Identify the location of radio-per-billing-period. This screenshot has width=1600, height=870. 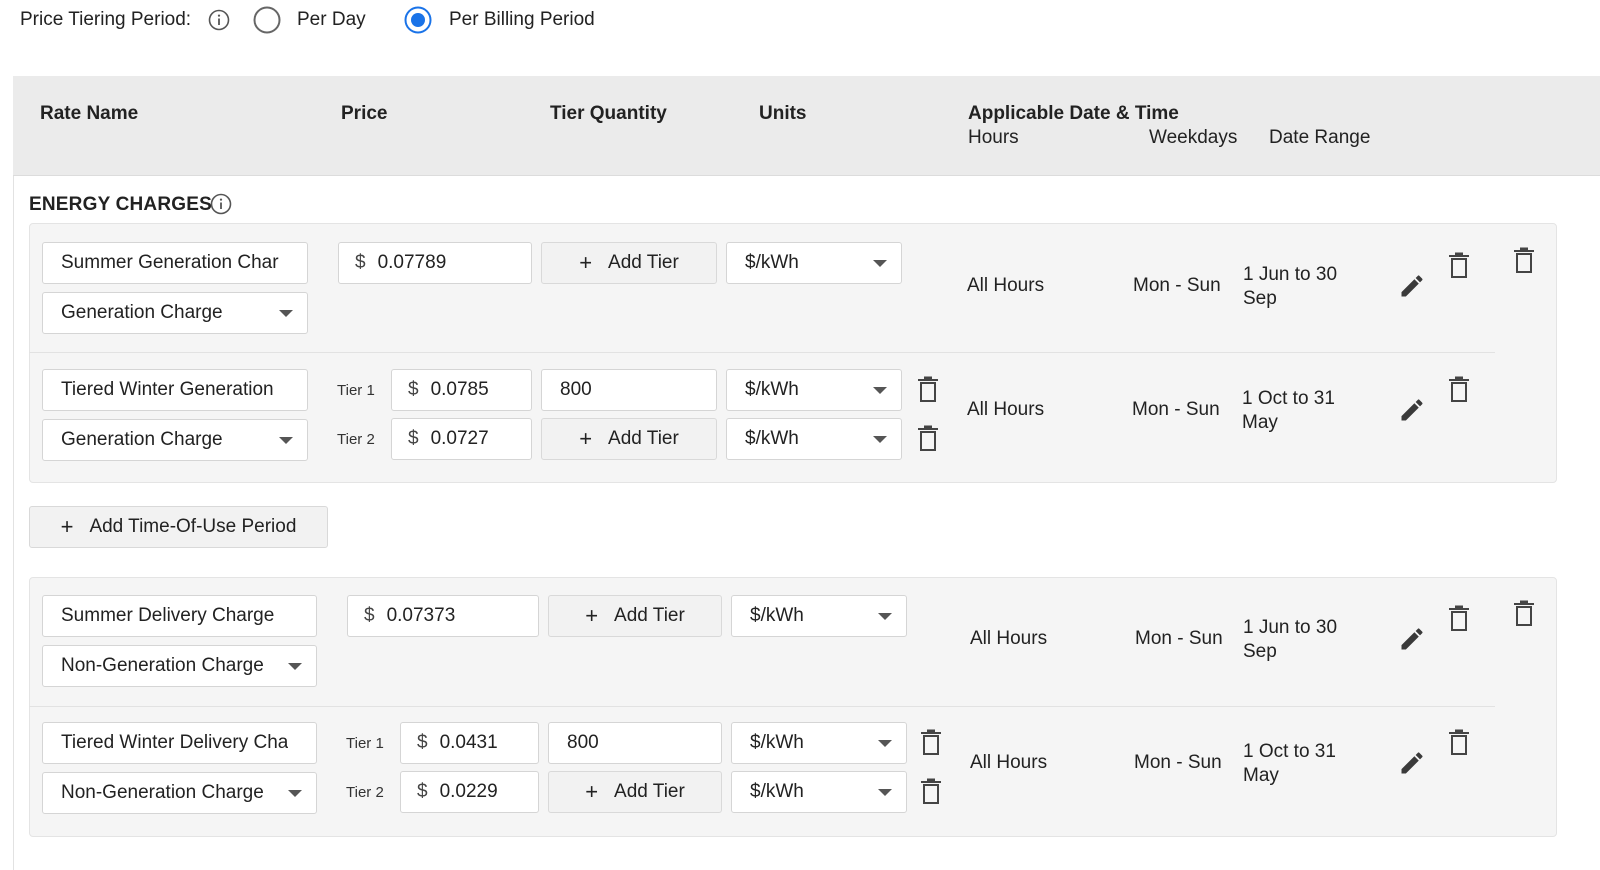
(418, 20).